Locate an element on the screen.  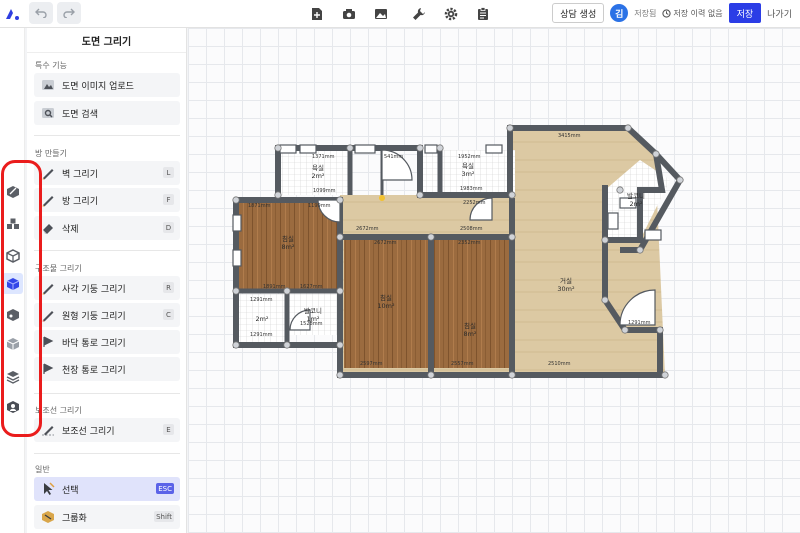
save-history-button: 저장 이력 없음 is located at coordinates (692, 13).